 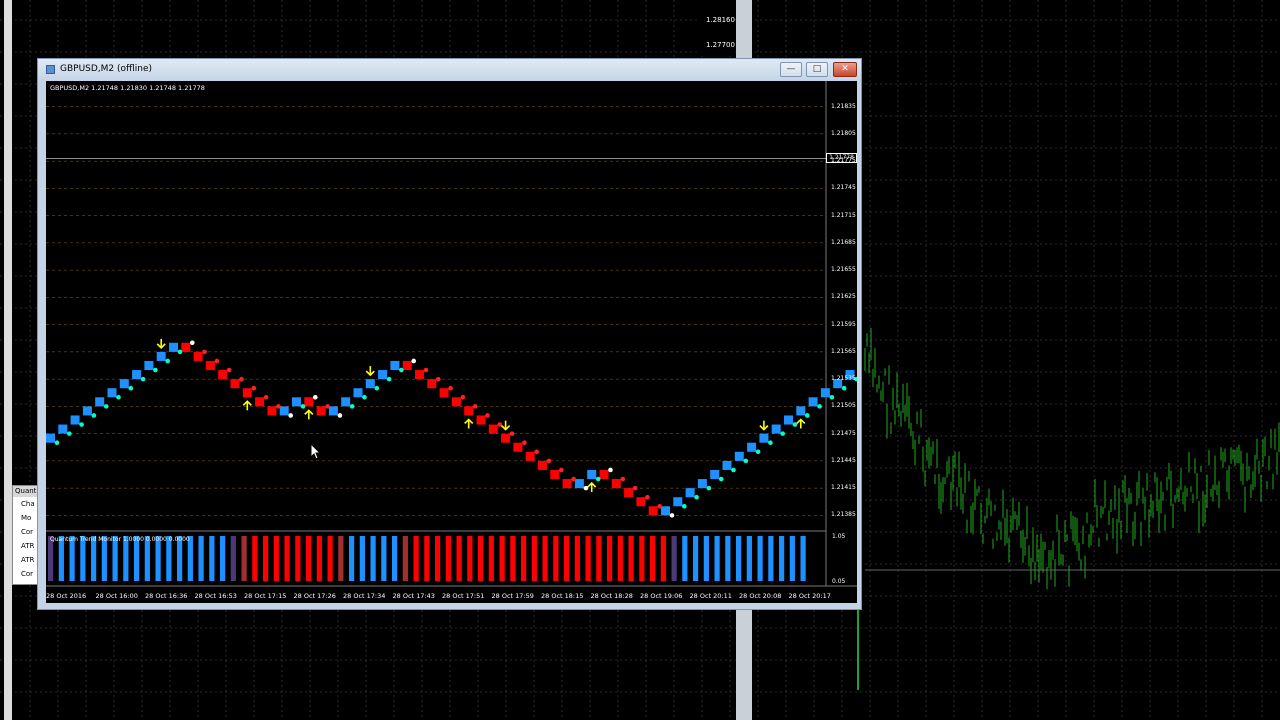 I want to click on close-button: ✕, so click(x=845, y=69).